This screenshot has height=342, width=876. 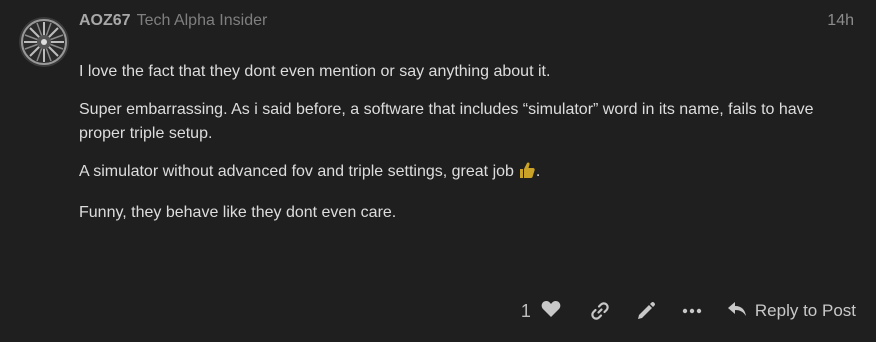 What do you see at coordinates (527, 174) in the screenshot?
I see `thumbs-up-emoji-icon` at bounding box center [527, 174].